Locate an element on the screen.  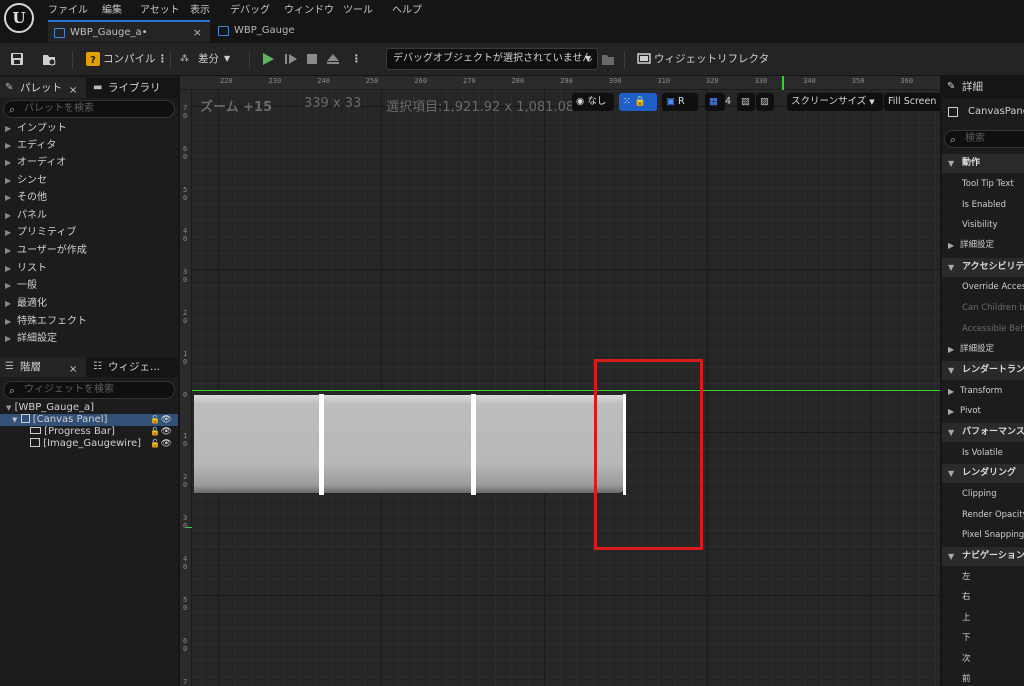
palette-category-list: ▶ リスト is located at coordinates (89, 268).